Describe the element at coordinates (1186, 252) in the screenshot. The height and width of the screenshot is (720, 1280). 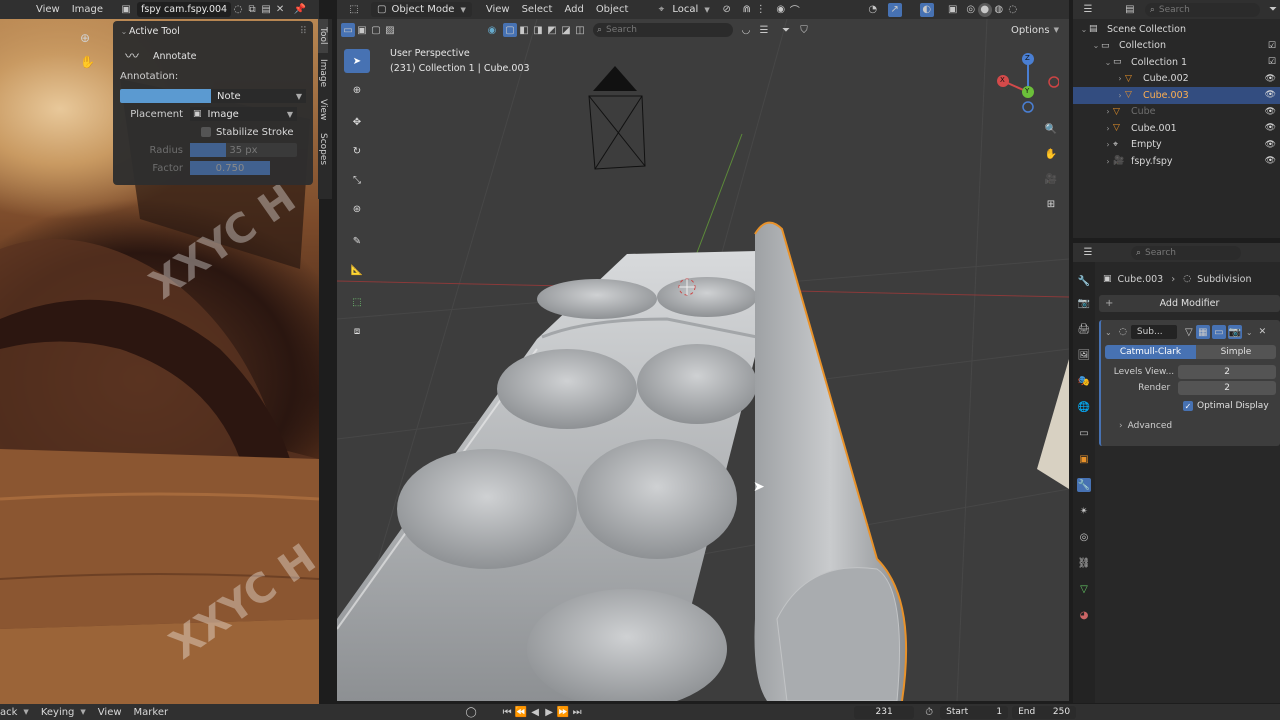
I see `properties-search-field: ⌕ Search` at that location.